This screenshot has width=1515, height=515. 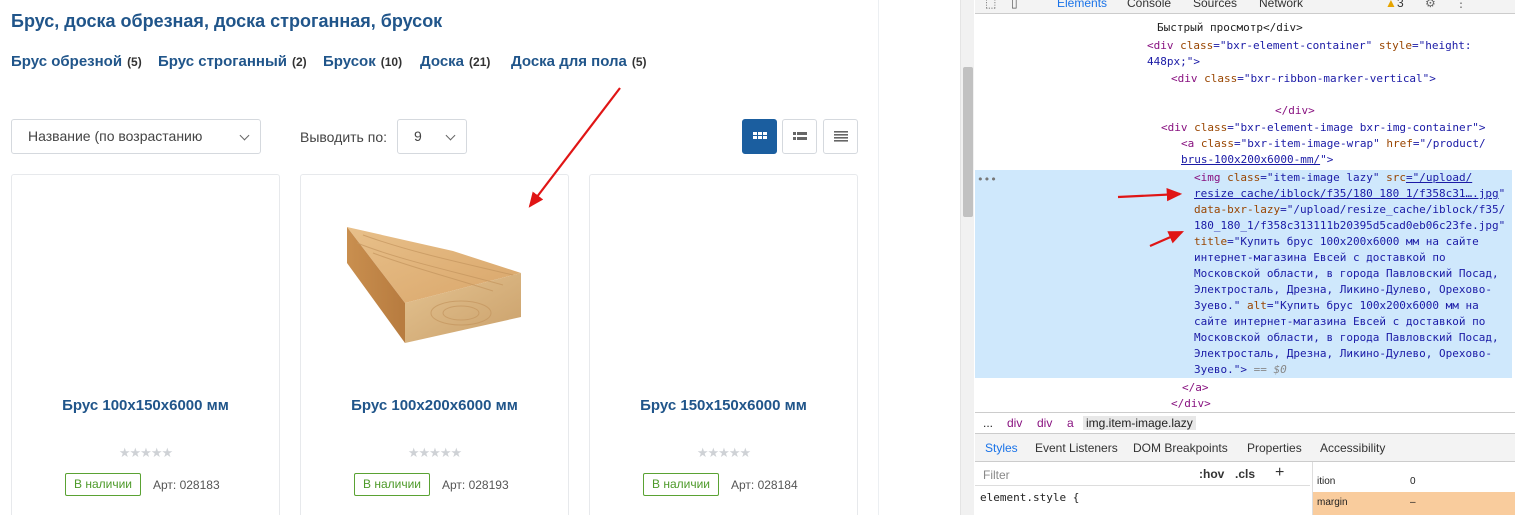 What do you see at coordinates (1150, 195) in the screenshot?
I see `arrow-to-src` at bounding box center [1150, 195].